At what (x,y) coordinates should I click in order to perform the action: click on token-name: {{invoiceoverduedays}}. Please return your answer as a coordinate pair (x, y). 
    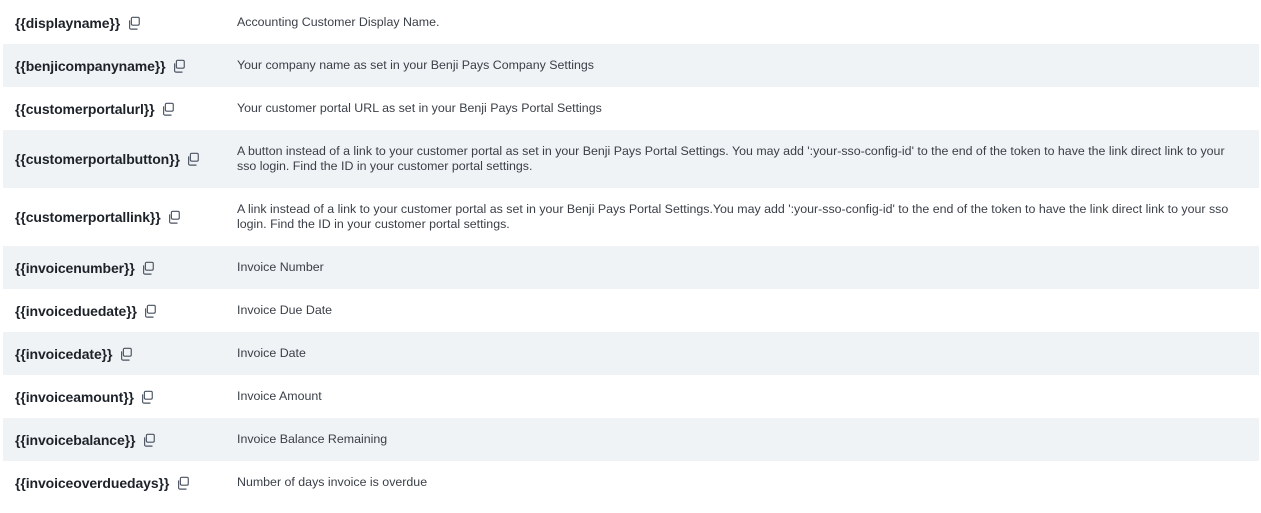
    Looking at the image, I should click on (92, 482).